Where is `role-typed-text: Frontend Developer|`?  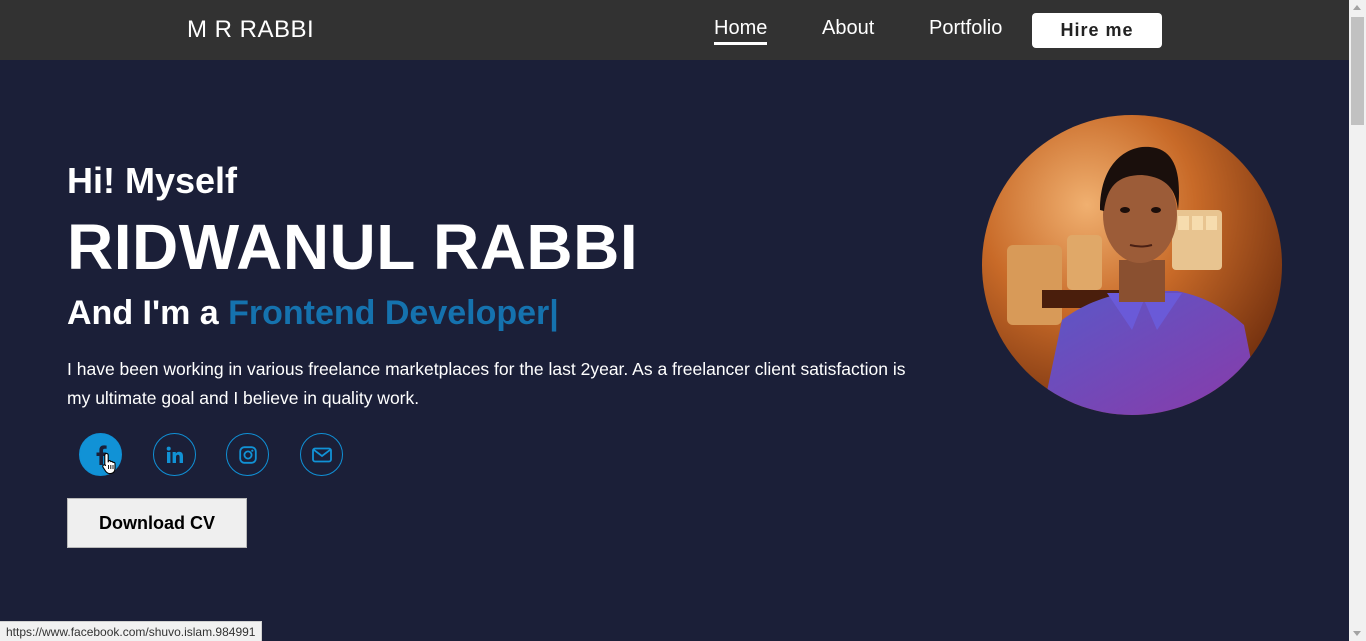
role-typed-text: Frontend Developer| is located at coordinates (393, 313).